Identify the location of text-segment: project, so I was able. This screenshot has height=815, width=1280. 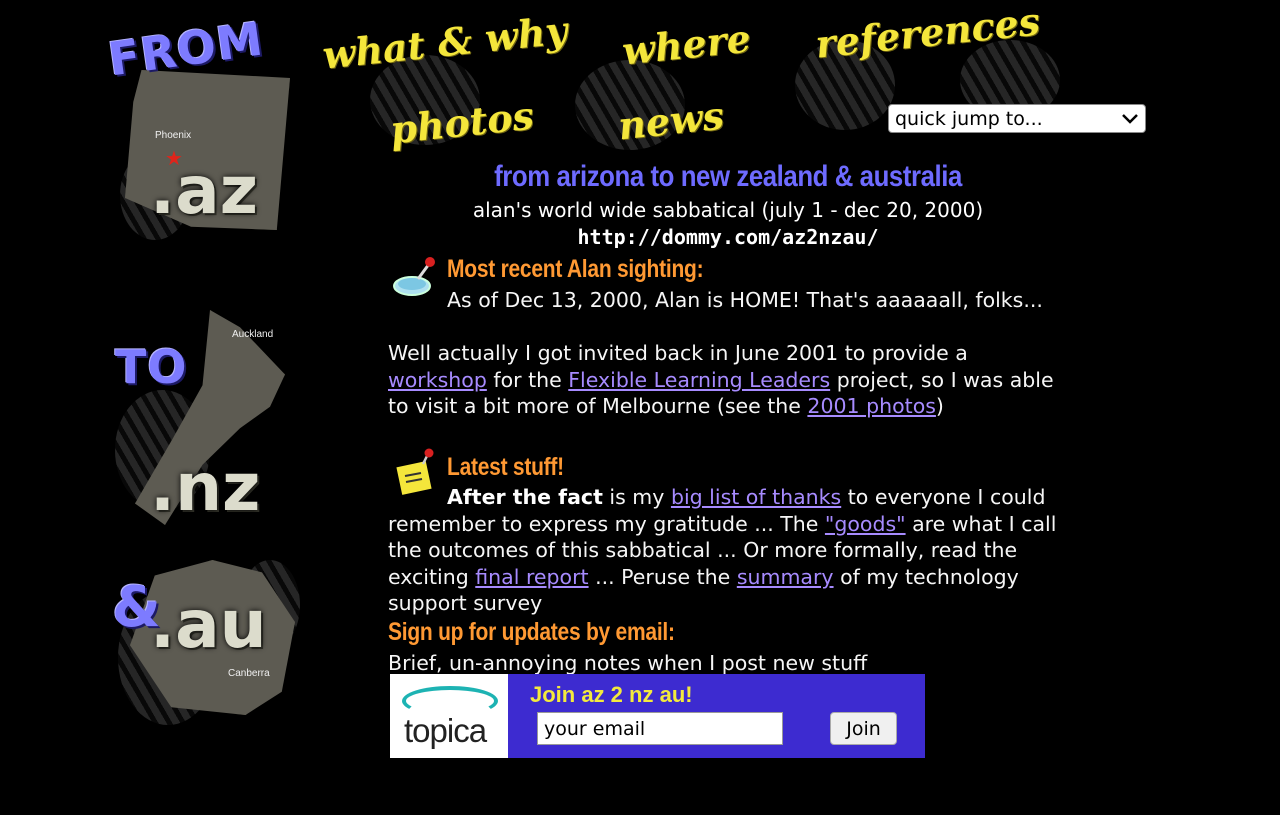
(945, 379).